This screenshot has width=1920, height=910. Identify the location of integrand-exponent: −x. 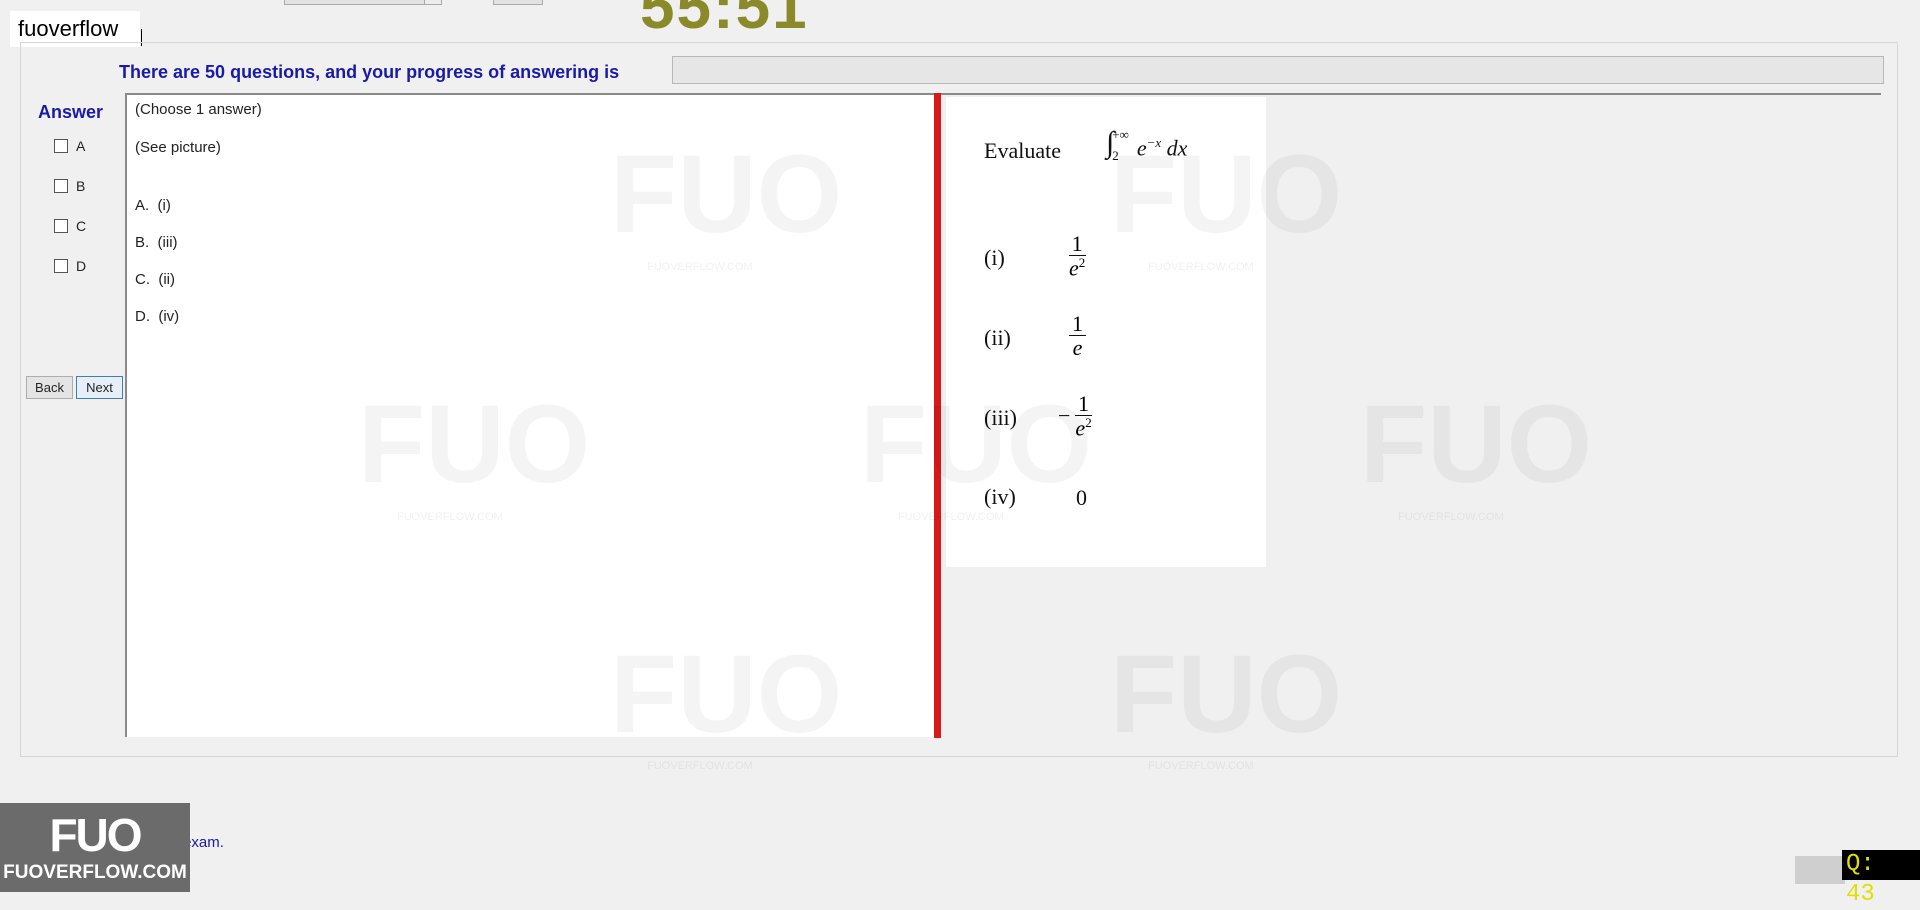
(1154, 142).